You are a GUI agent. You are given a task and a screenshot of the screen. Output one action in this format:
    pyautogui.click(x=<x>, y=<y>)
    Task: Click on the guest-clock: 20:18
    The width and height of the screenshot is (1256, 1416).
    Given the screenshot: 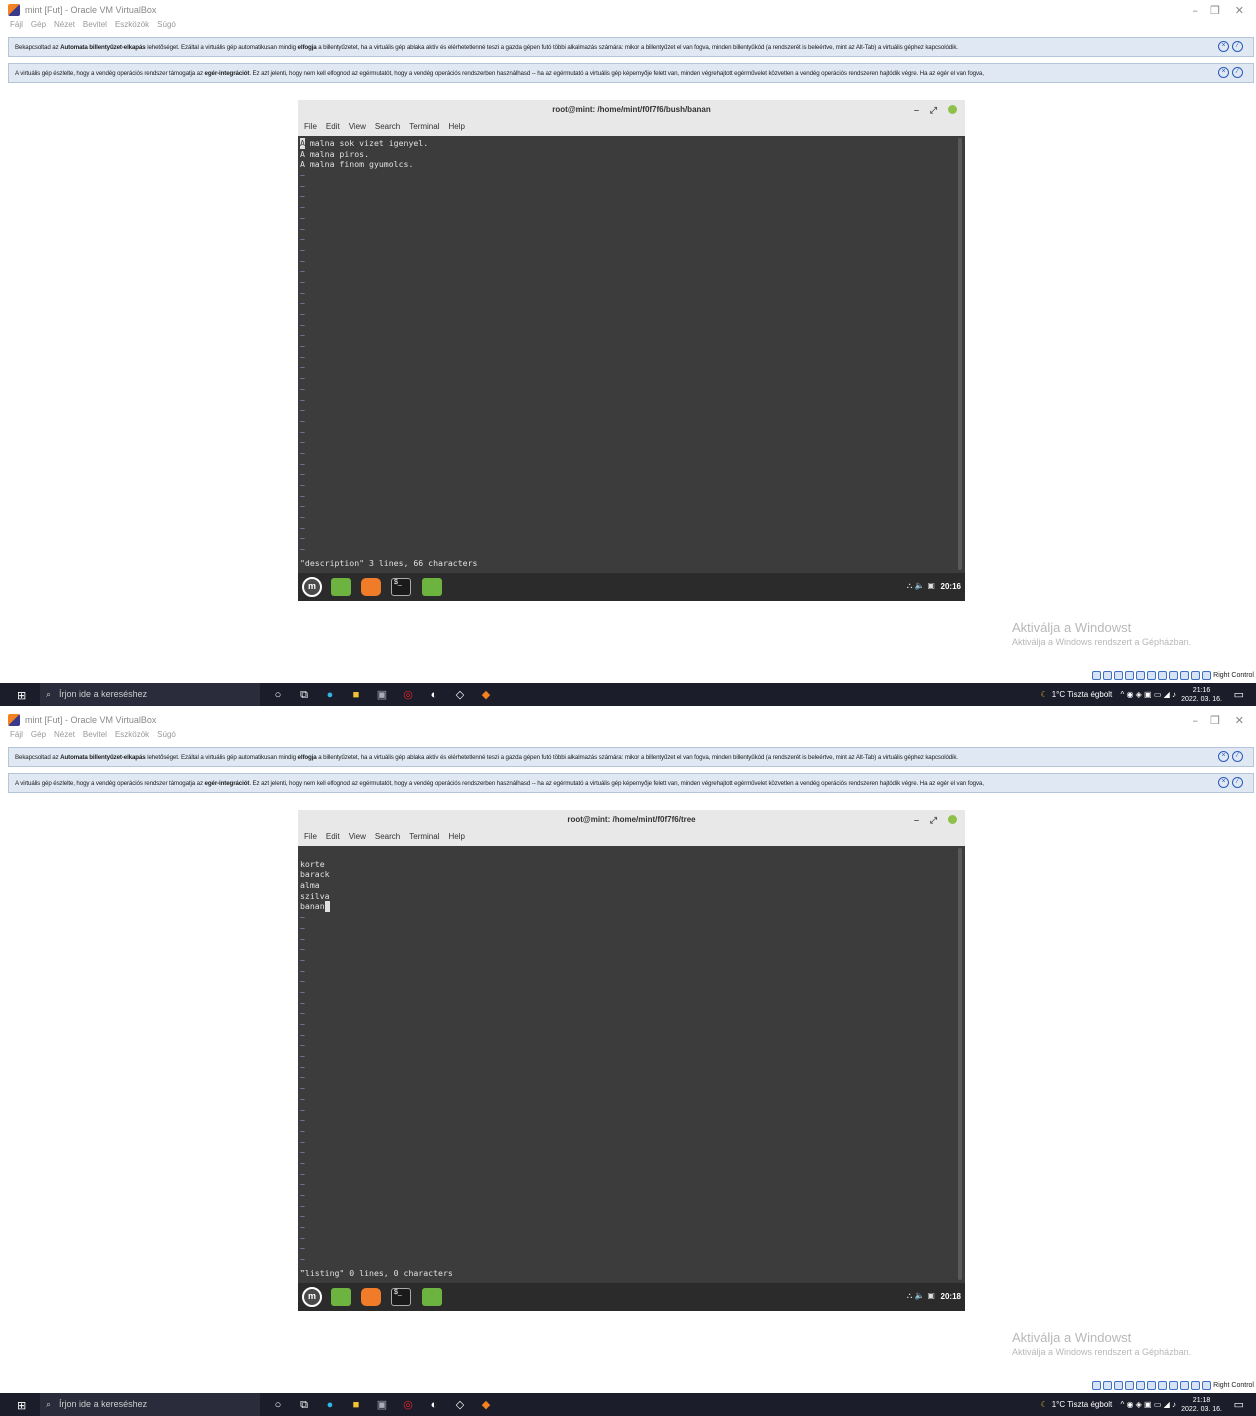 What is the action you would take?
    pyautogui.click(x=951, y=1296)
    